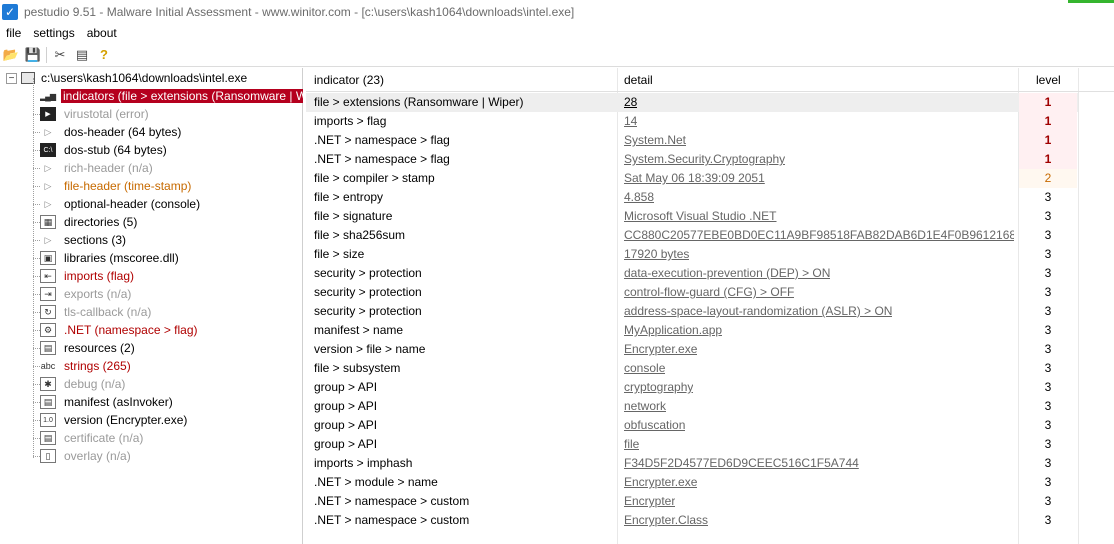  Describe the element at coordinates (658, 387) in the screenshot. I see `detail-link: cryptography` at that location.